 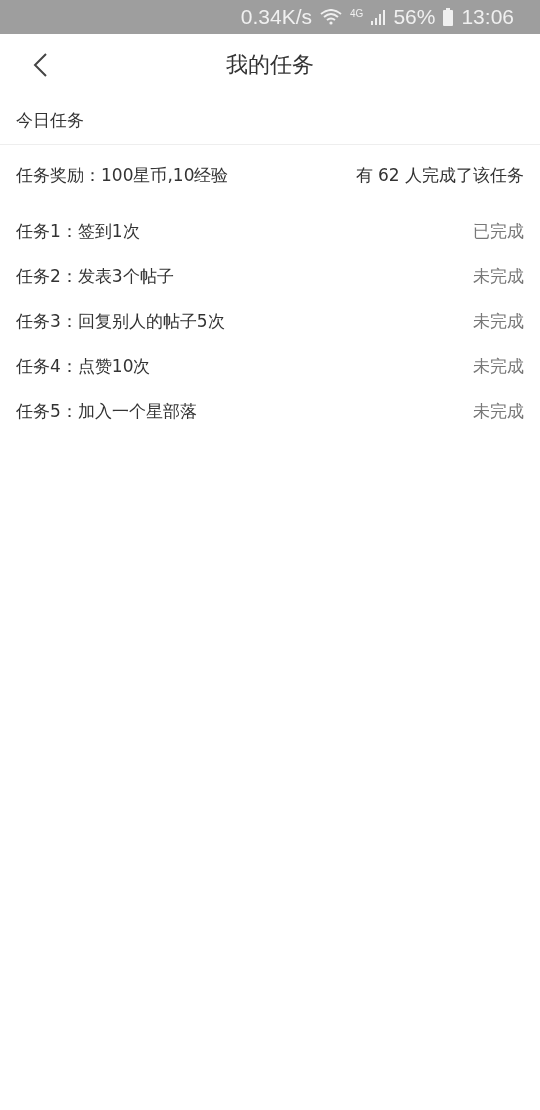 What do you see at coordinates (414, 17) in the screenshot?
I see `battery-level: 56%` at bounding box center [414, 17].